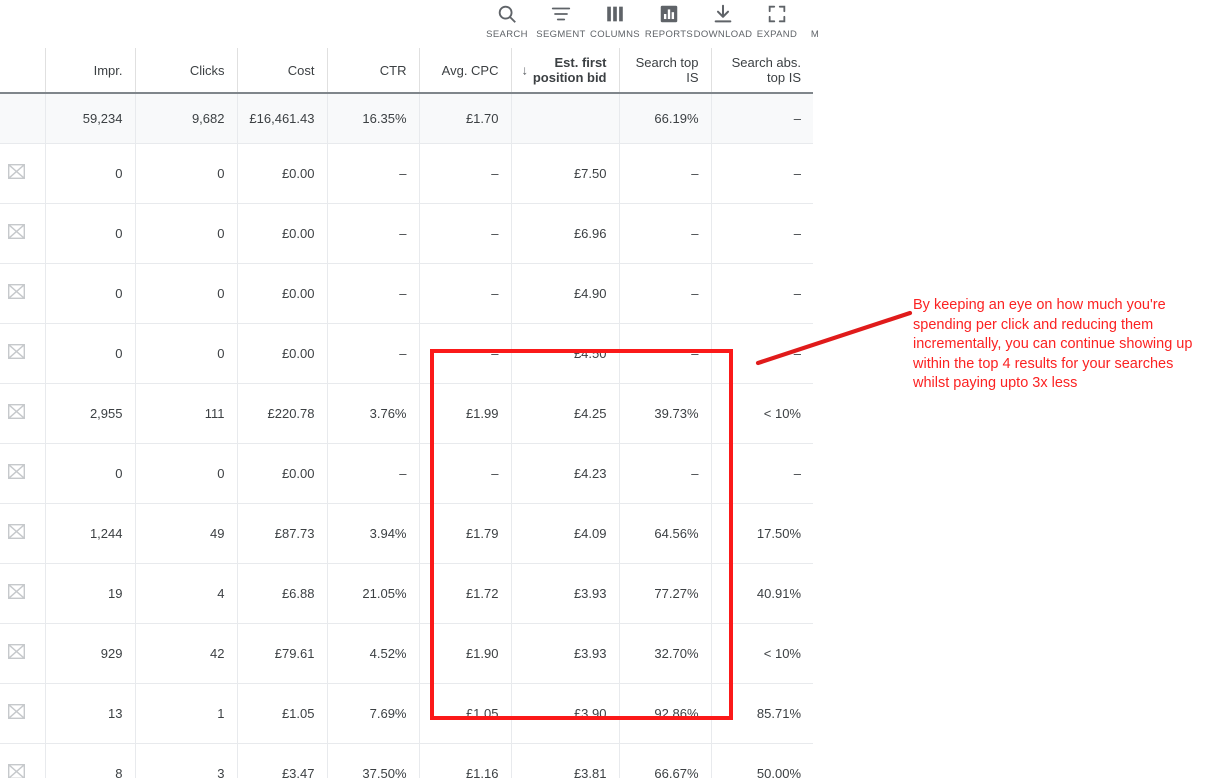 The image size is (1231, 778). I want to click on table-row: 929 42 £79.61 4.52% £1.90 £3.93 32.70% < 10%, so click(406, 653).